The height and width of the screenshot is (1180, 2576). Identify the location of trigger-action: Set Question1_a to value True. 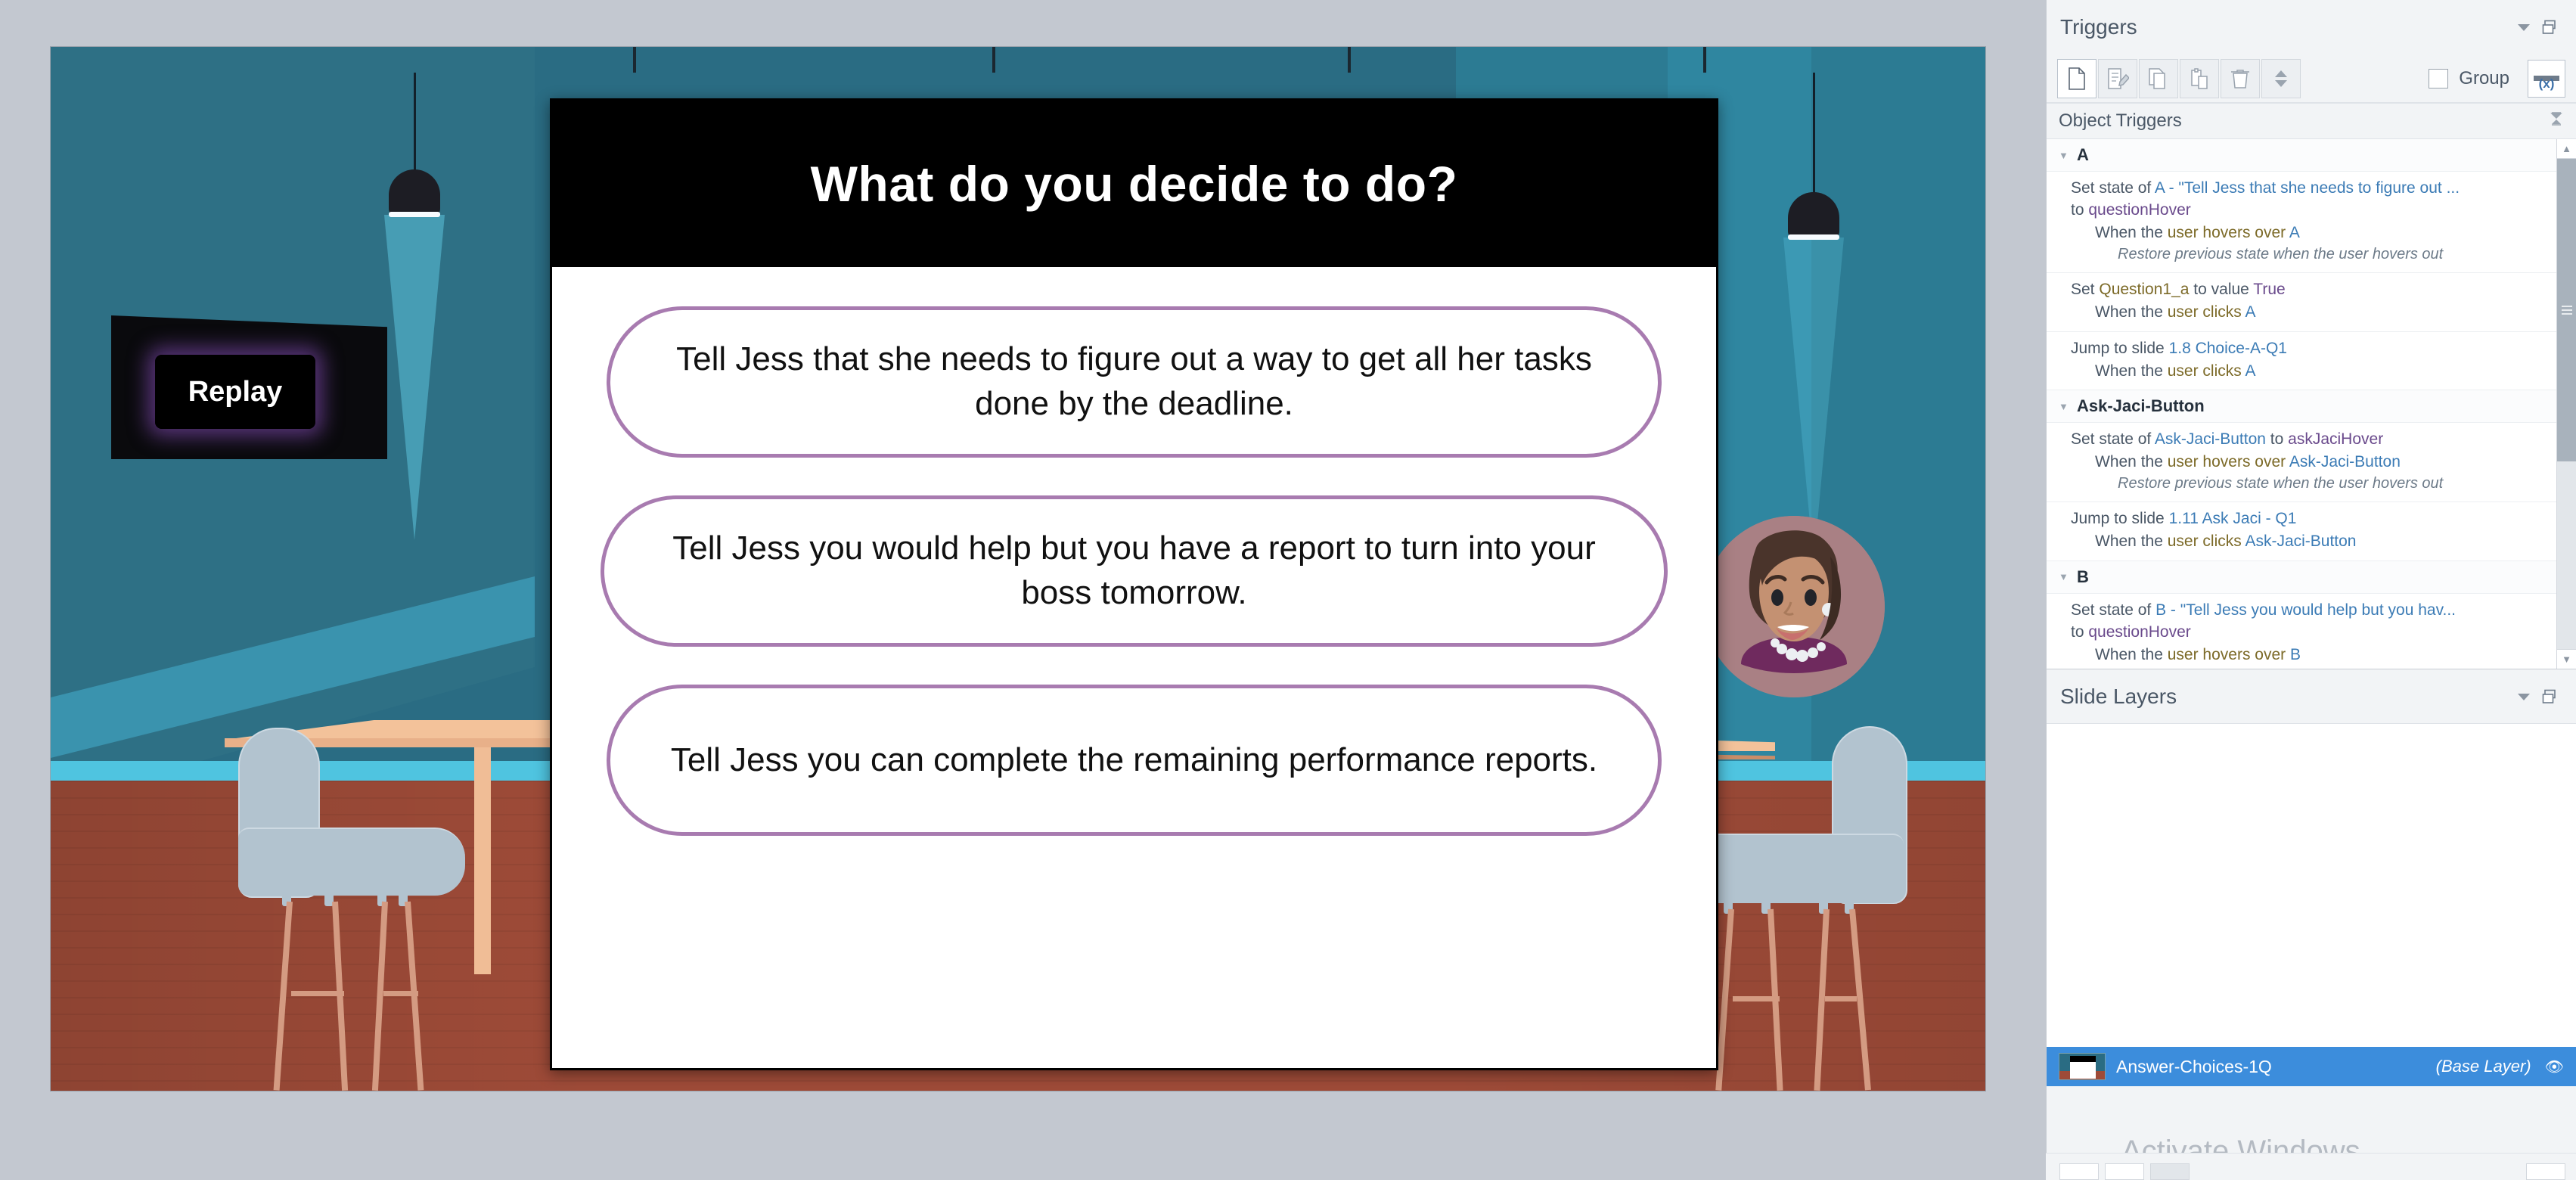
(2319, 290).